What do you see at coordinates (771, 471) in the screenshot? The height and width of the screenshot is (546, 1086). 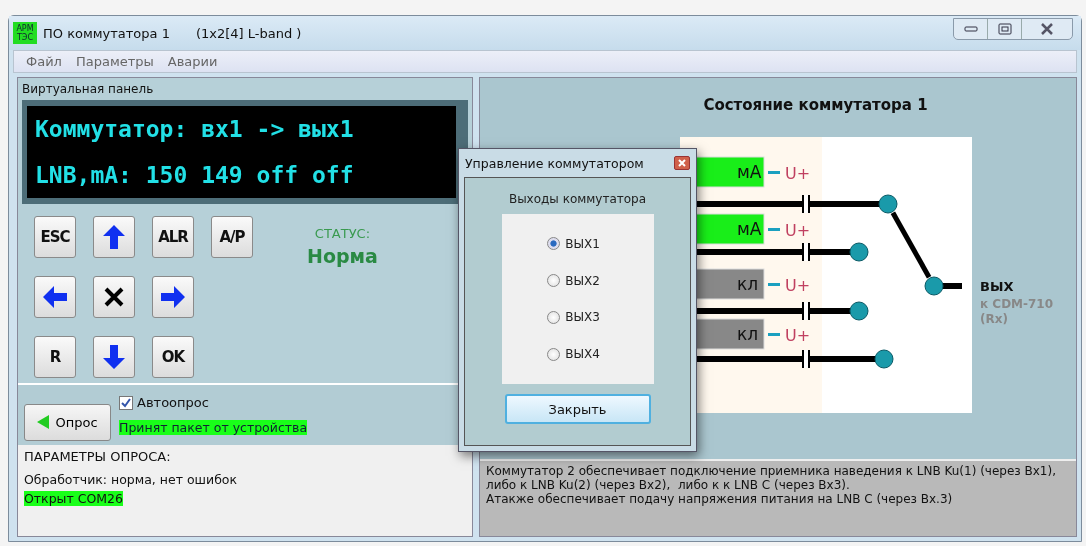 I see `description-line: Коммутатор 2 обеспечивает подключение приемника наведения к LNB Ku(1) (через Вх1),` at bounding box center [771, 471].